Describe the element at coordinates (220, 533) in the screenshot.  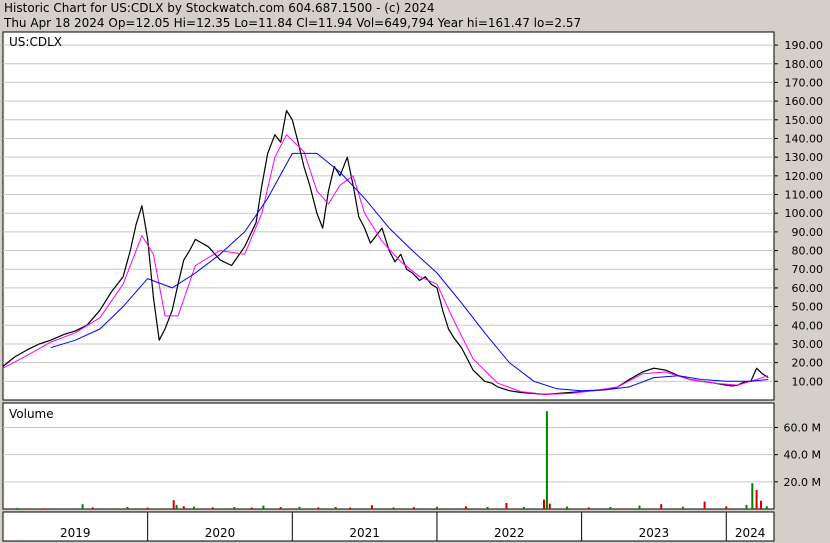
I see `year-label: 2020` at that location.